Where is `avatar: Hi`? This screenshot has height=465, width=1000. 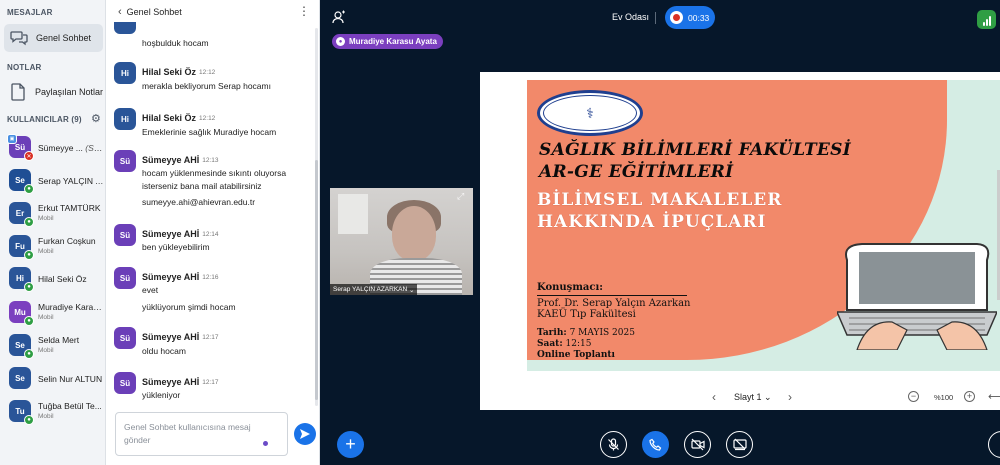 avatar: Hi is located at coordinates (125, 73).